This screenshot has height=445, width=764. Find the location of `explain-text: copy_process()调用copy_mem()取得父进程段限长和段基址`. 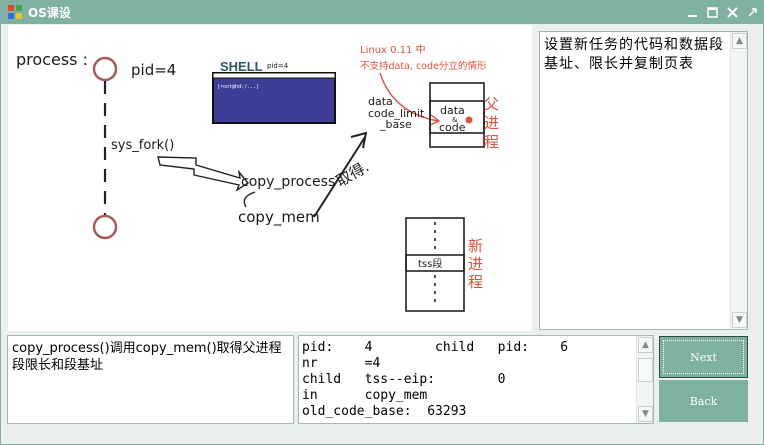

explain-text: copy_process()调用copy_mem()取得父进程段限长和段基址 is located at coordinates (147, 357).